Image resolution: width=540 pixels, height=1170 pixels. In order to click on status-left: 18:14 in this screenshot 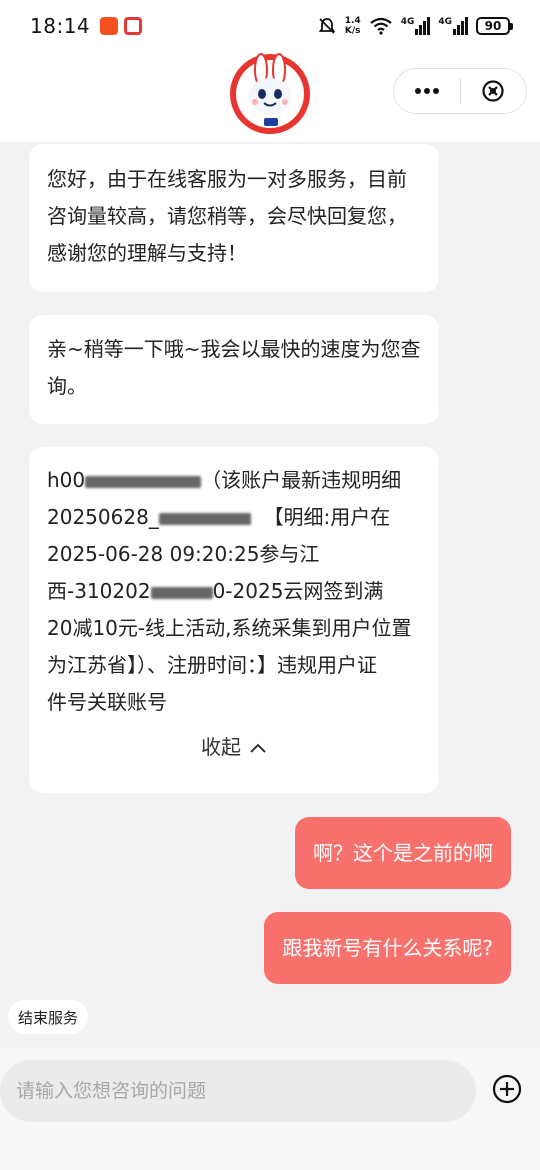, I will do `click(86, 26)`.